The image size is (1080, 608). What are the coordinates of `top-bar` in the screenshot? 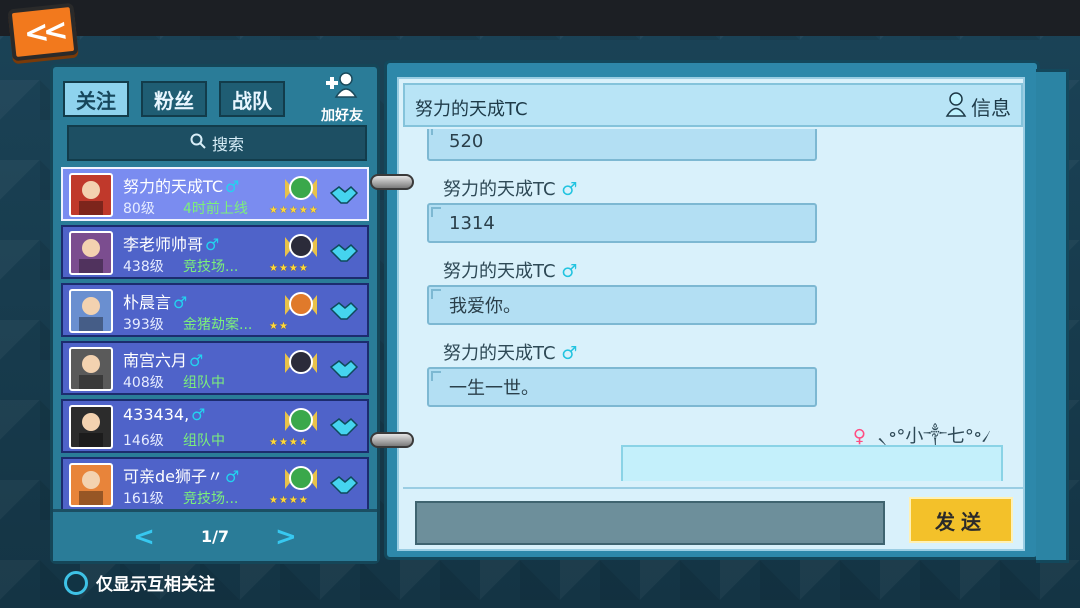 It's located at (540, 18).